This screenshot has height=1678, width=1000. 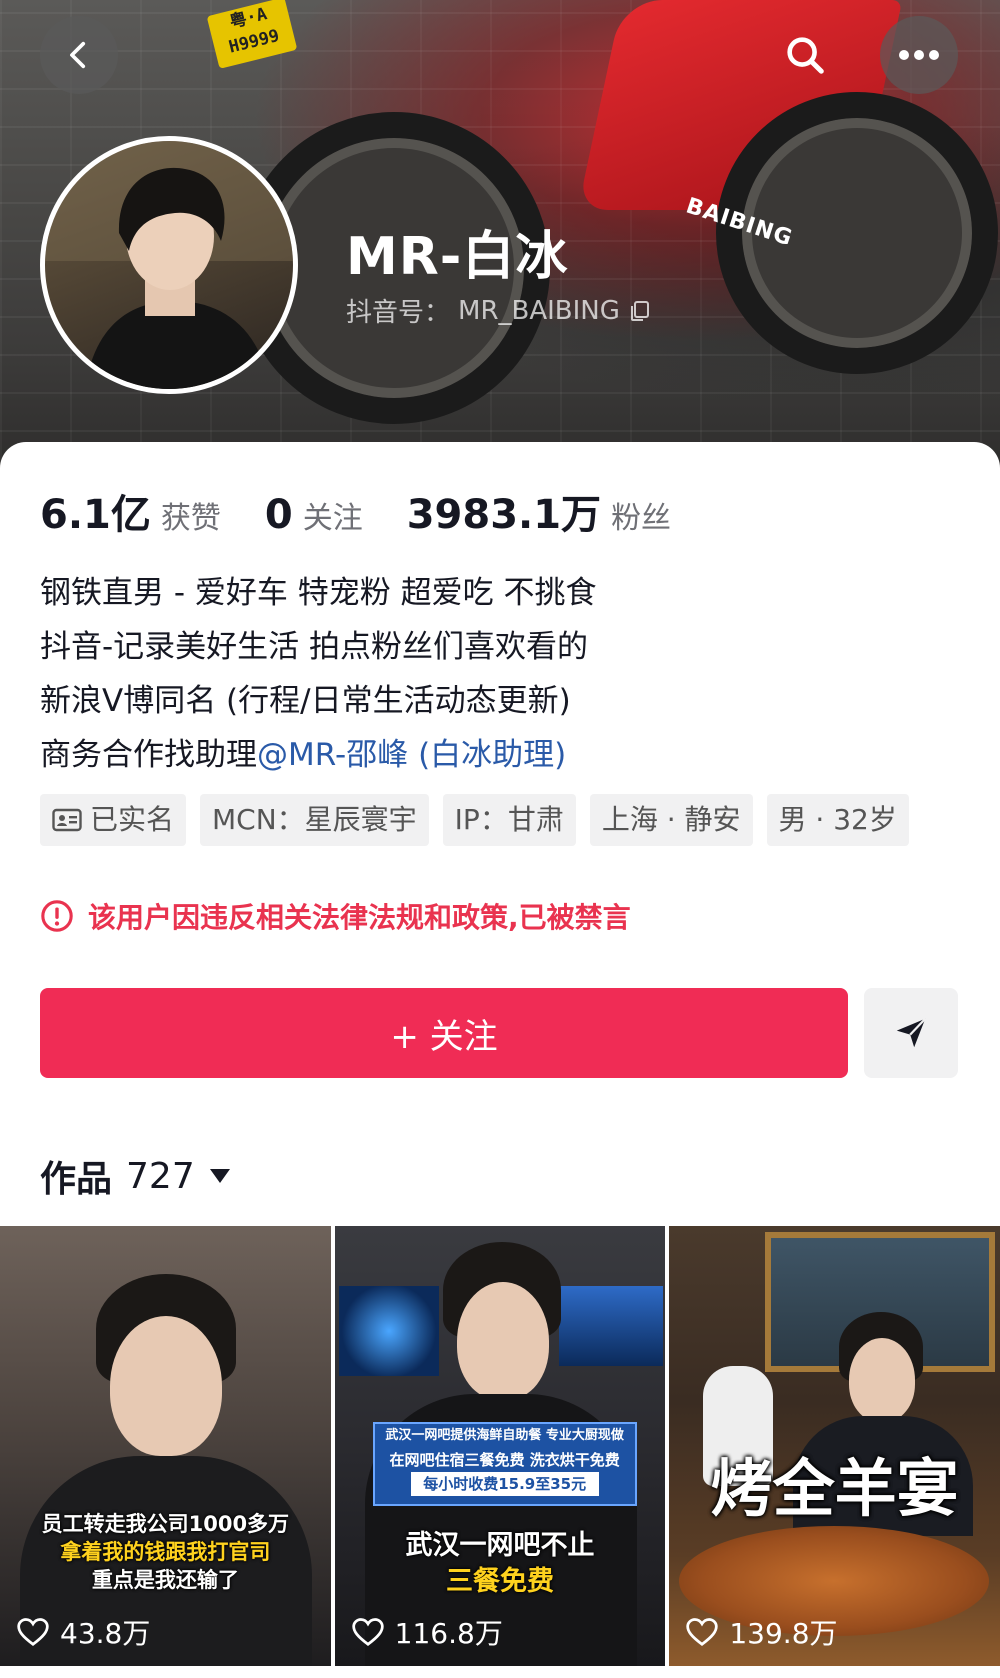 I want to click on caption-line: 三餐免费, so click(x=500, y=1581).